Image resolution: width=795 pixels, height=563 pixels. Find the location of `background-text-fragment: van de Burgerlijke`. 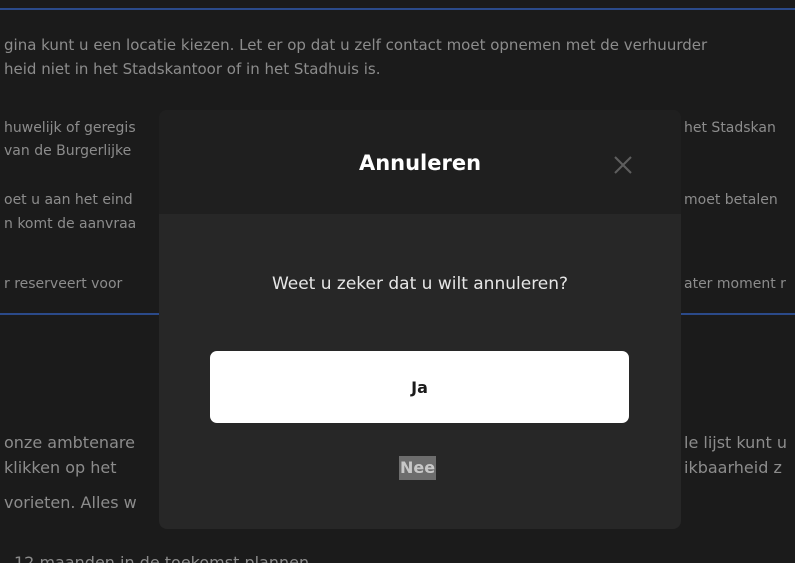

background-text-fragment: van de Burgerlijke is located at coordinates (68, 151).